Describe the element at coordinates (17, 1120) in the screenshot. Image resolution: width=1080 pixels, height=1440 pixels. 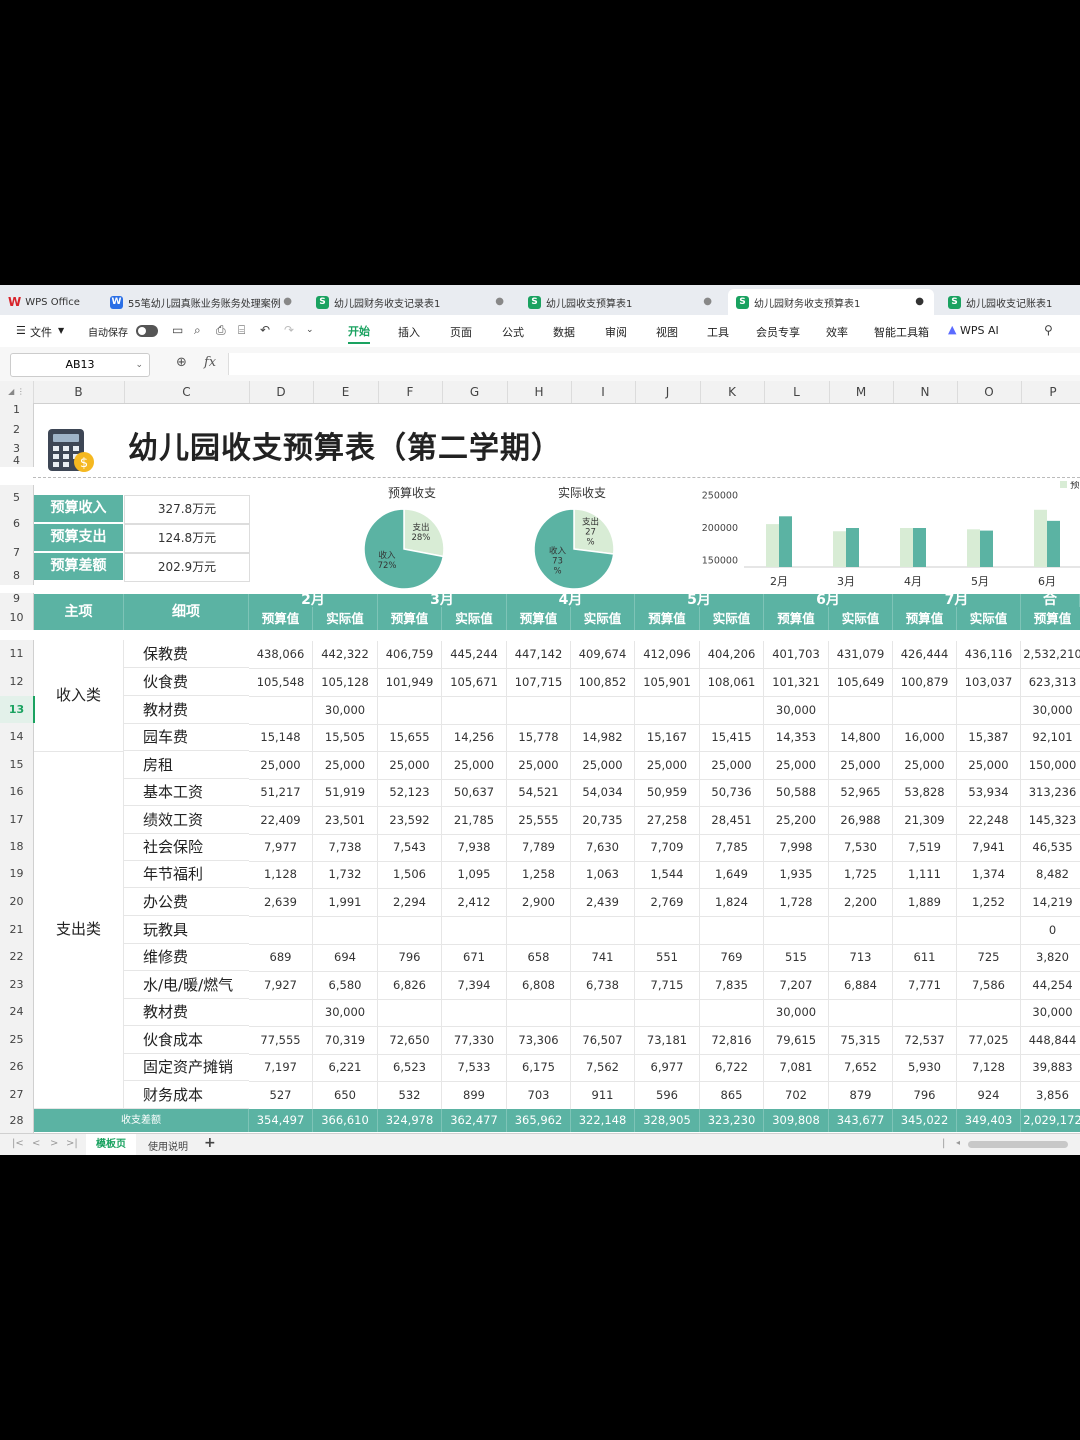
I see `row-header: 28` at that location.